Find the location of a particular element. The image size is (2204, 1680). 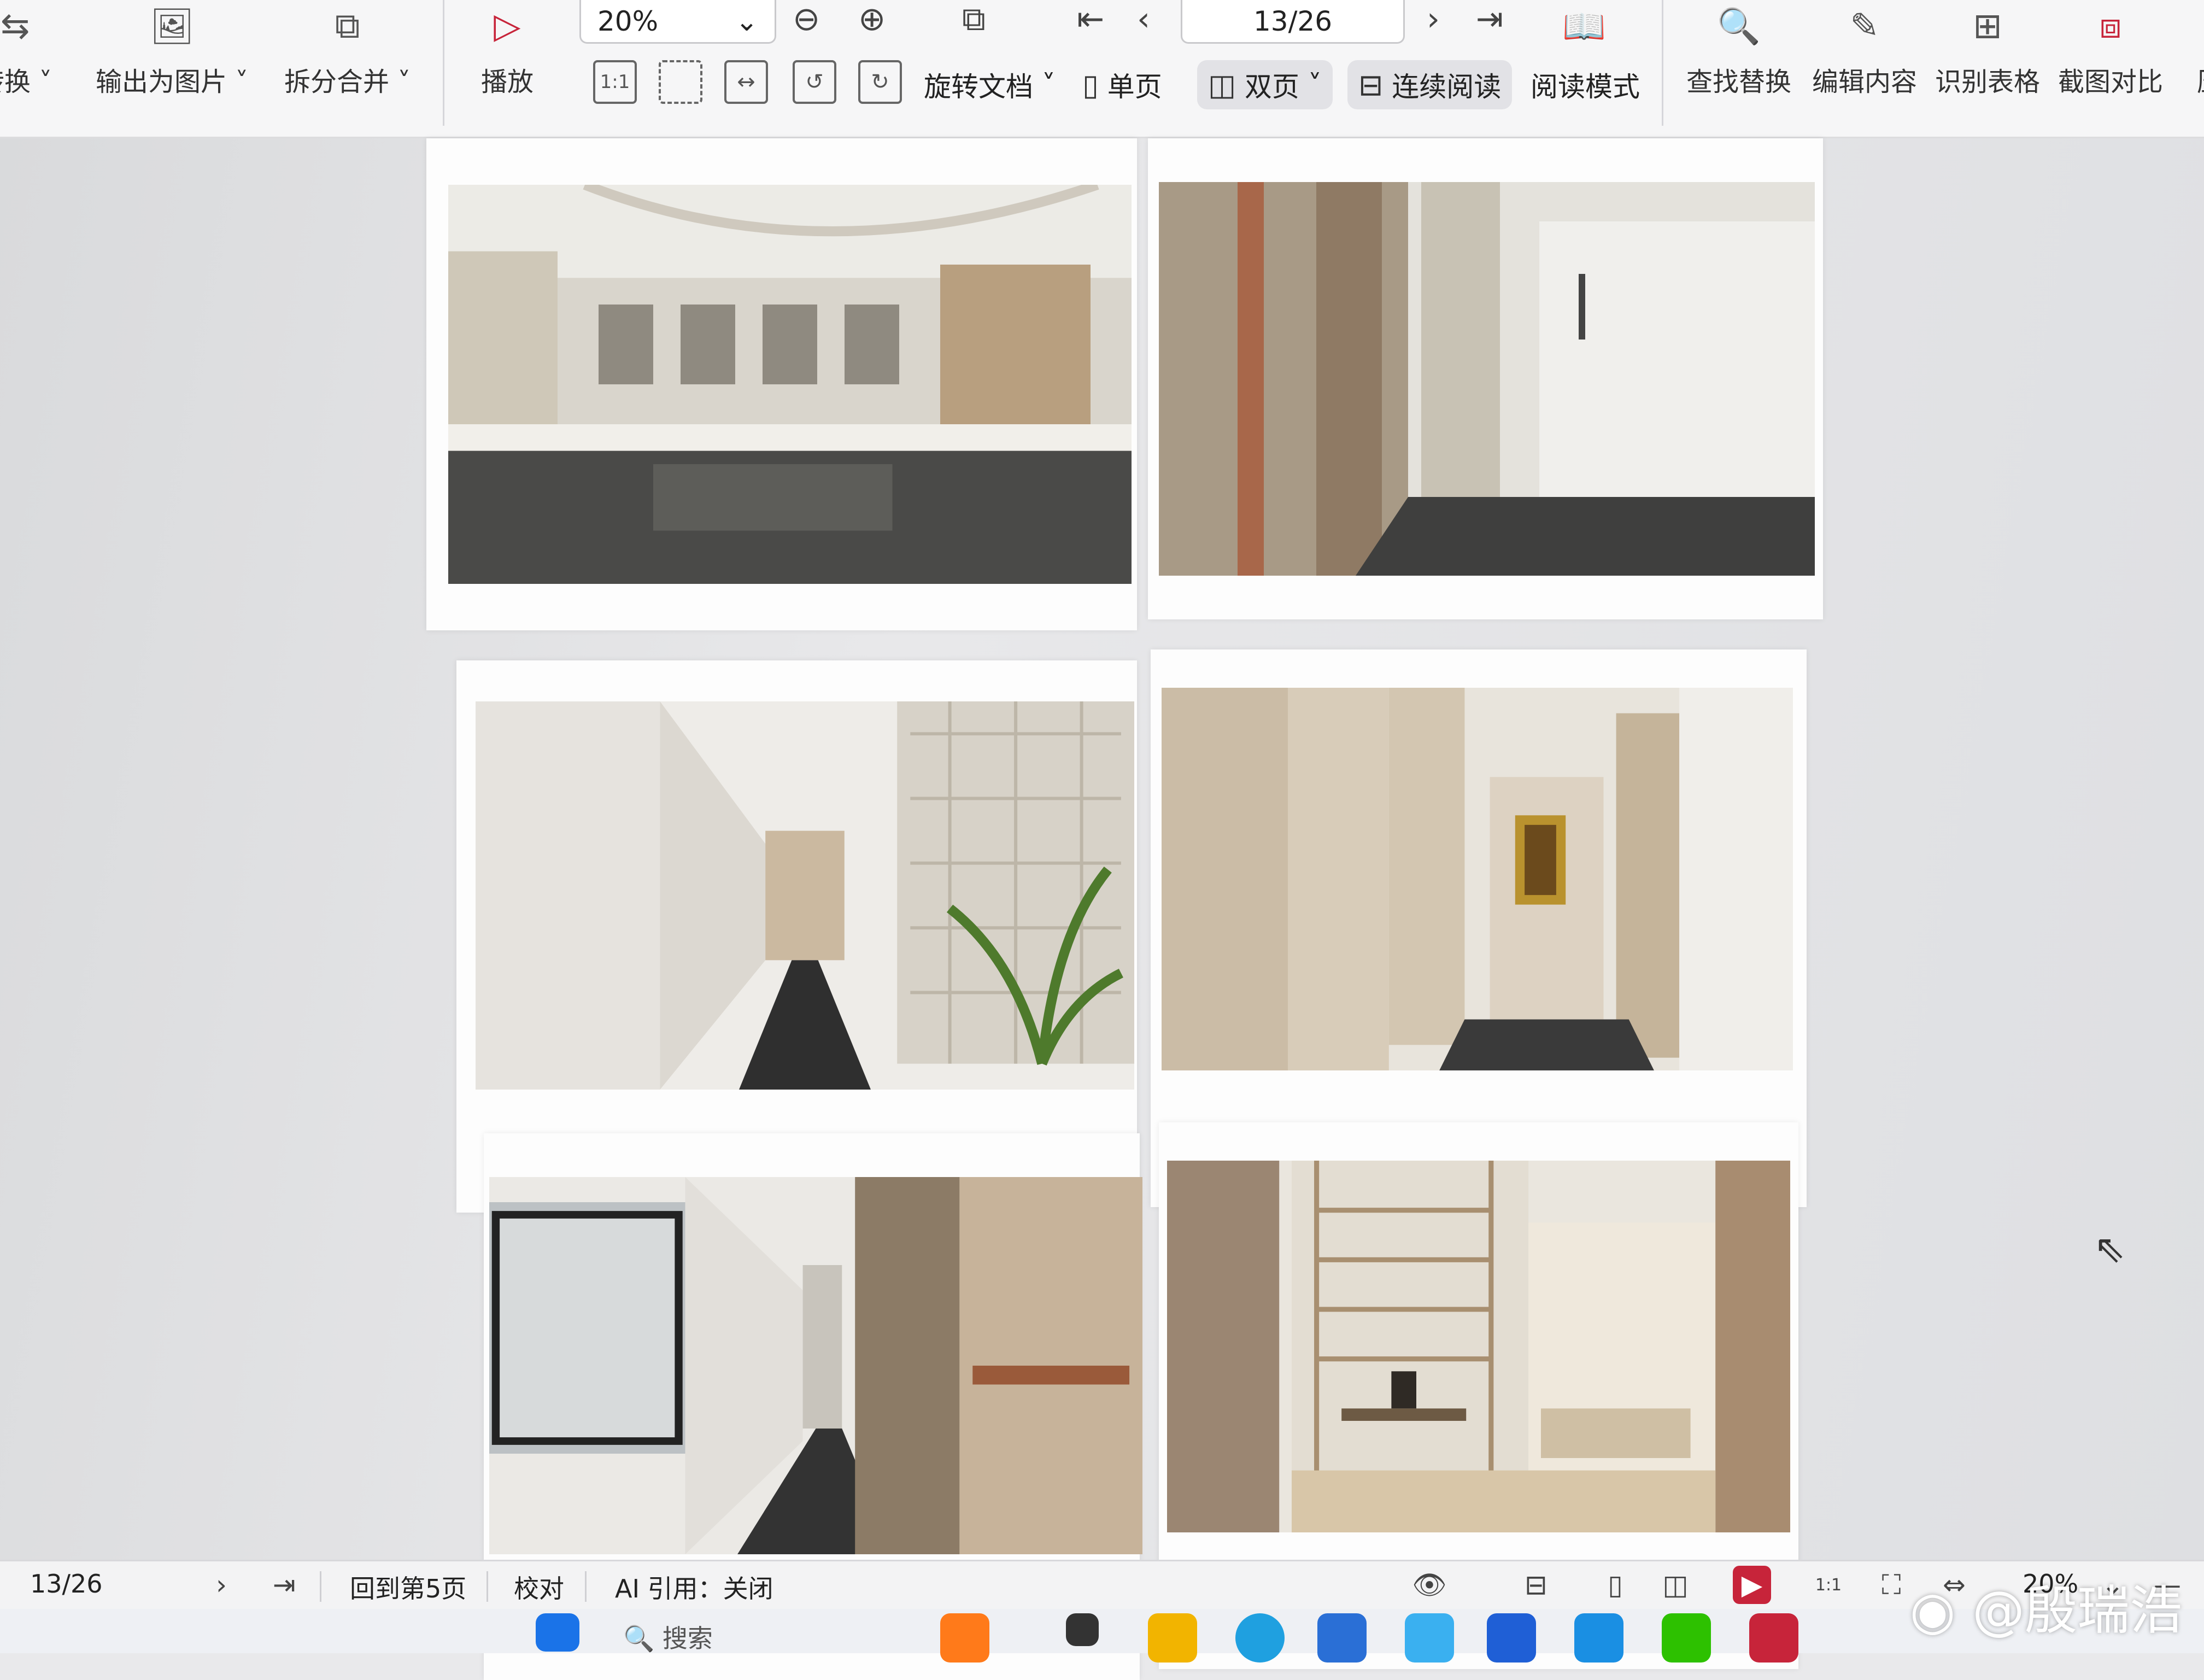

search-icon: 🔍 is located at coordinates (1739, 26).